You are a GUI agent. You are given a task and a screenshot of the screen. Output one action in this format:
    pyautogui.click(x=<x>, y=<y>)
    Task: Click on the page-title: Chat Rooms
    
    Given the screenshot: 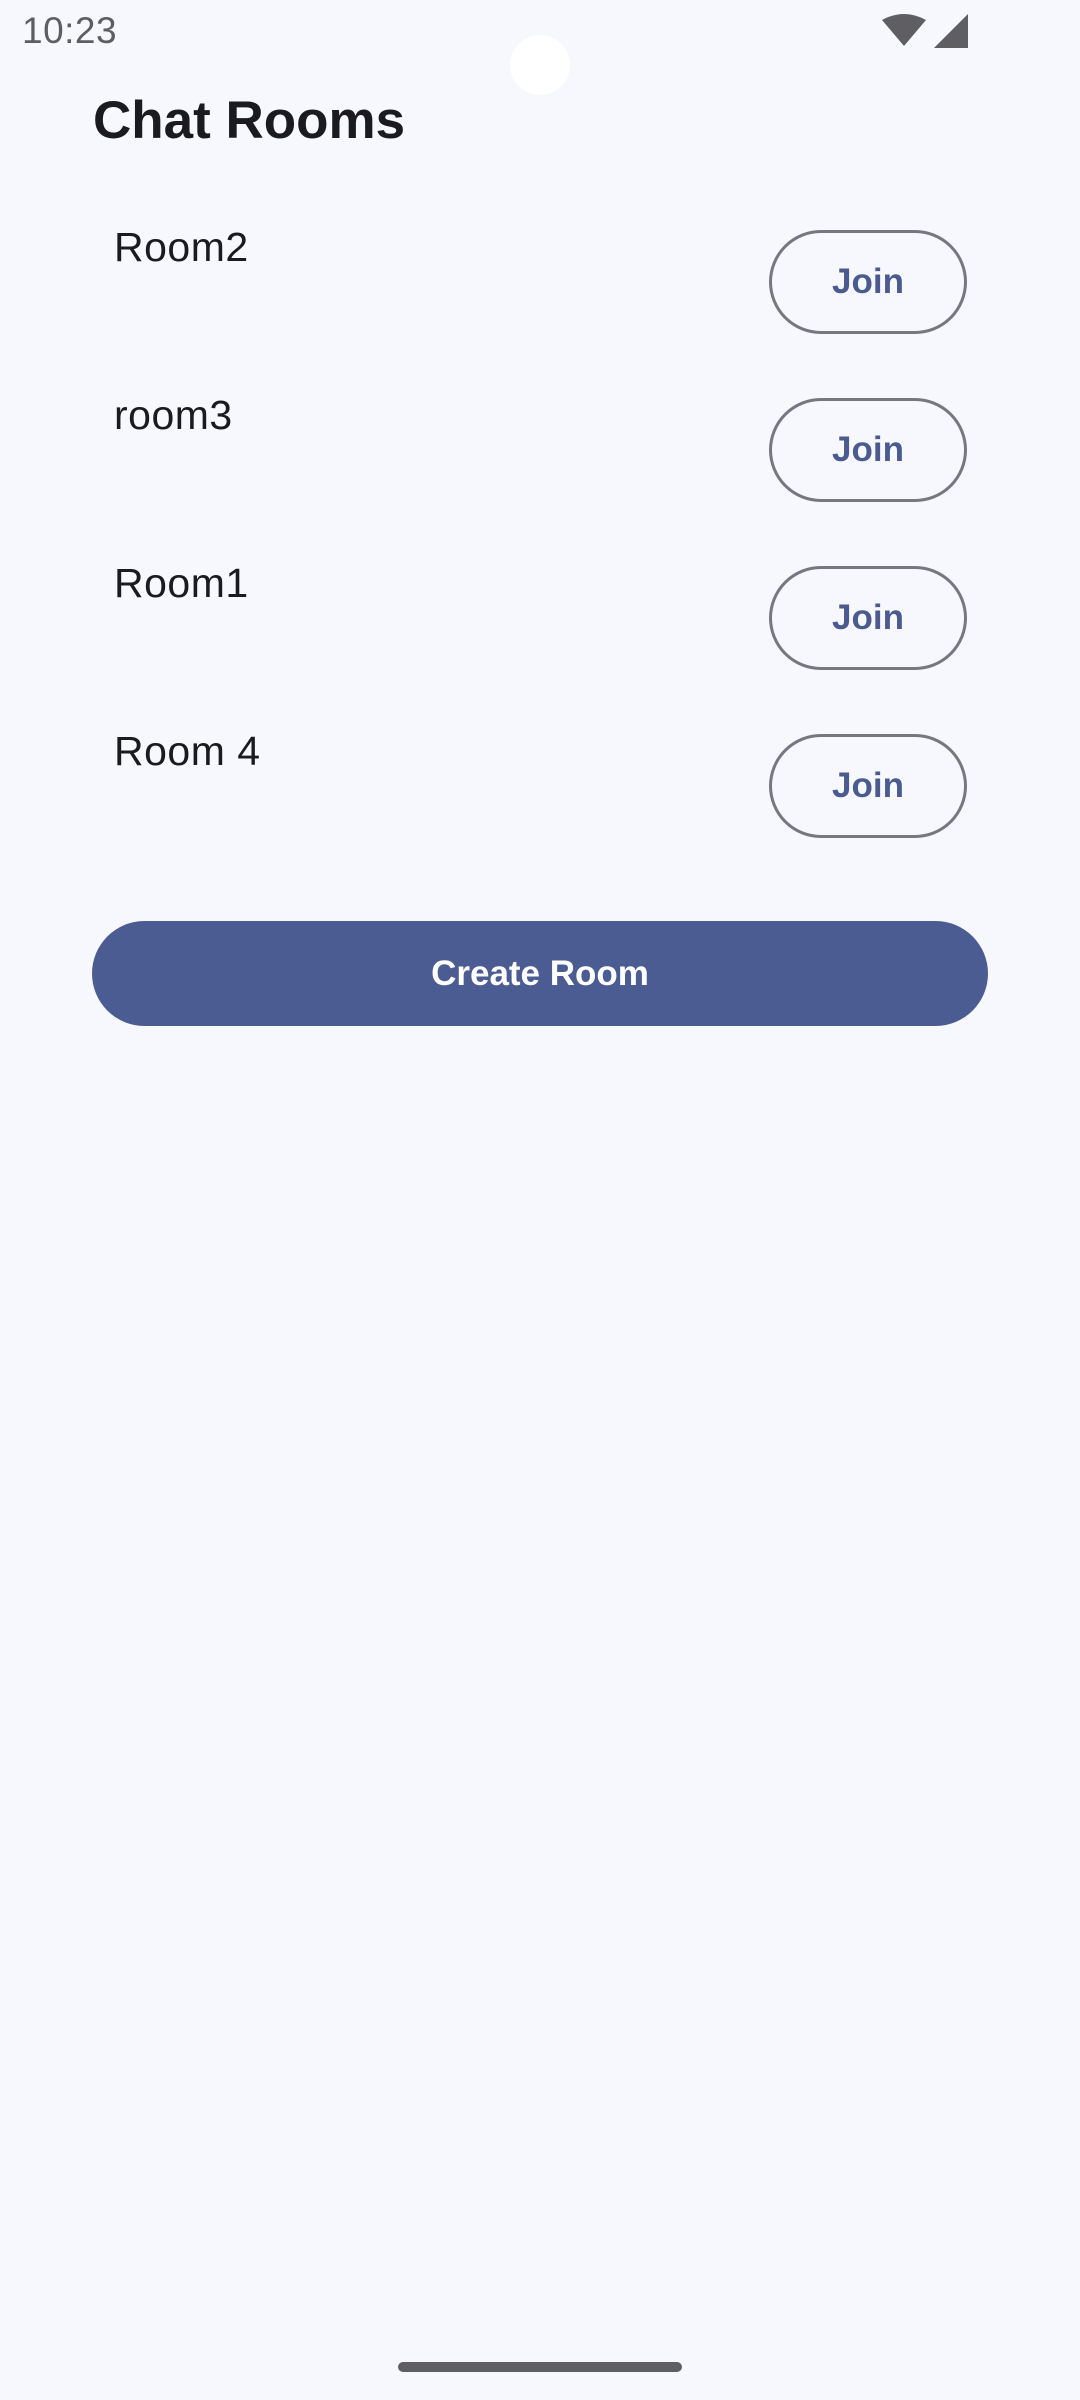 What is the action you would take?
    pyautogui.click(x=249, y=120)
    